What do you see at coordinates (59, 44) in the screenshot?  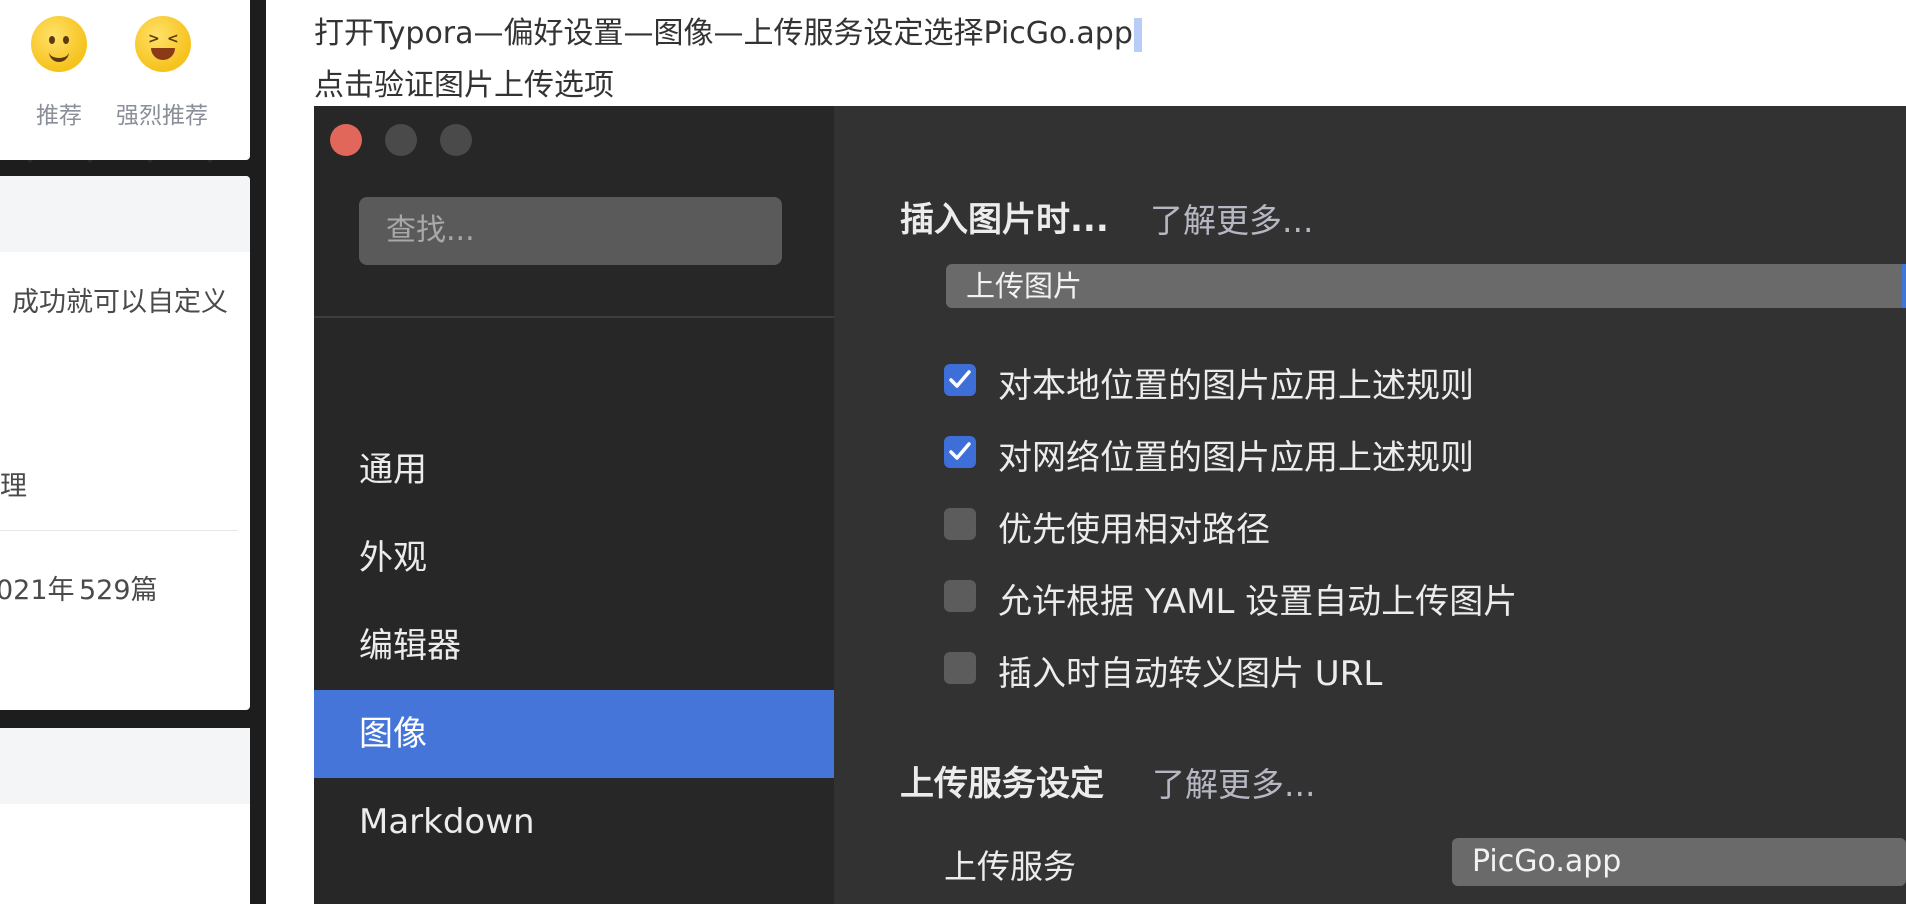 I see `smiley-face-icon` at bounding box center [59, 44].